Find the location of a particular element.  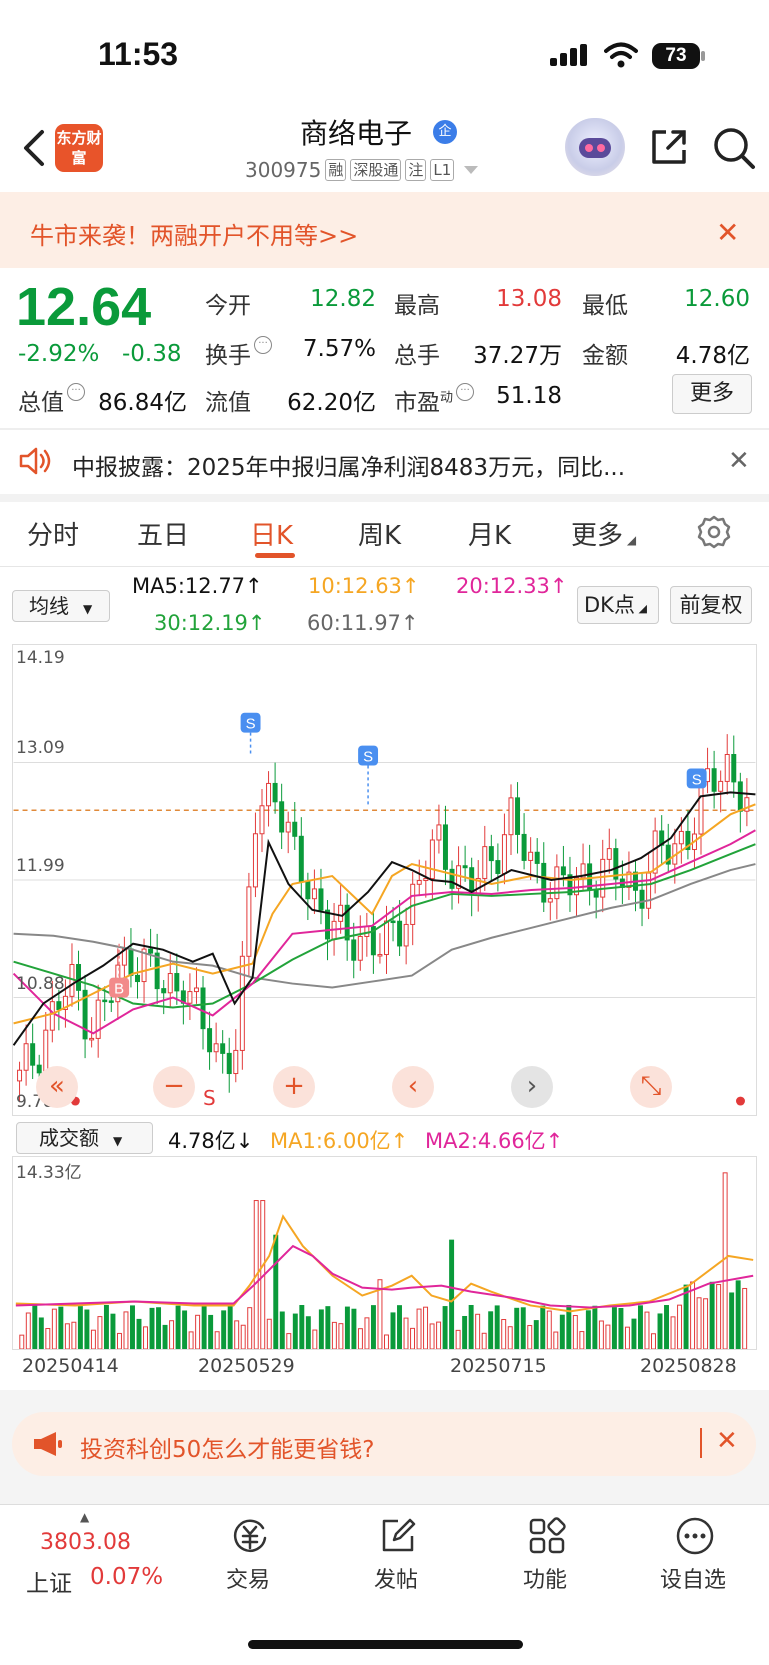

app-logo: 东方财富 is located at coordinates (79, 148).